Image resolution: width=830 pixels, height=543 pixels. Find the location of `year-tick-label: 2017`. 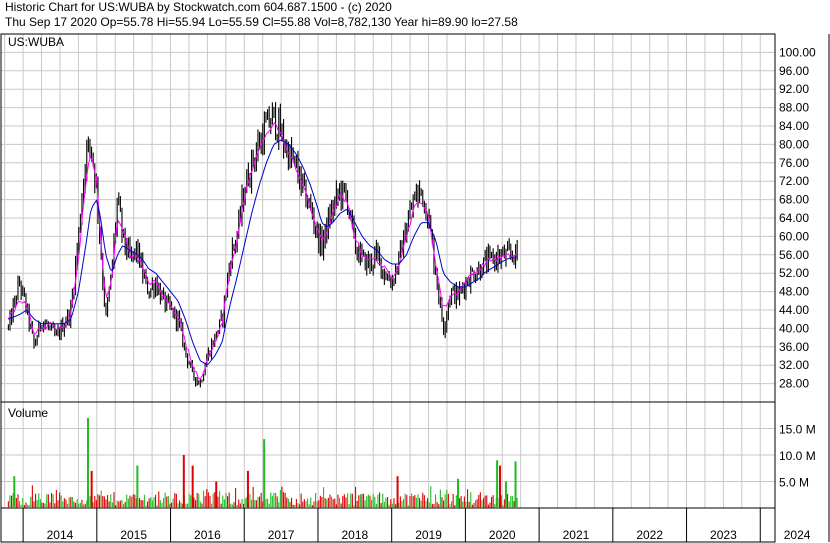

year-tick-label: 2017 is located at coordinates (281, 535).